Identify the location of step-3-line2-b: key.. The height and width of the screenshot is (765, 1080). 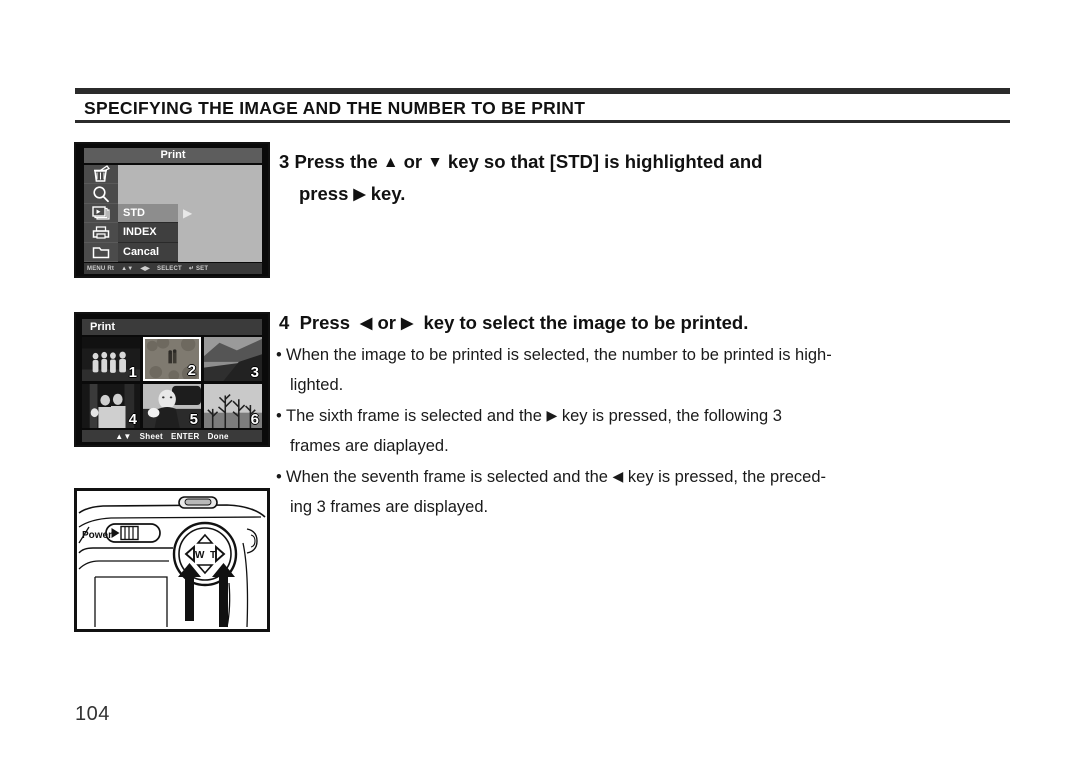
(388, 193).